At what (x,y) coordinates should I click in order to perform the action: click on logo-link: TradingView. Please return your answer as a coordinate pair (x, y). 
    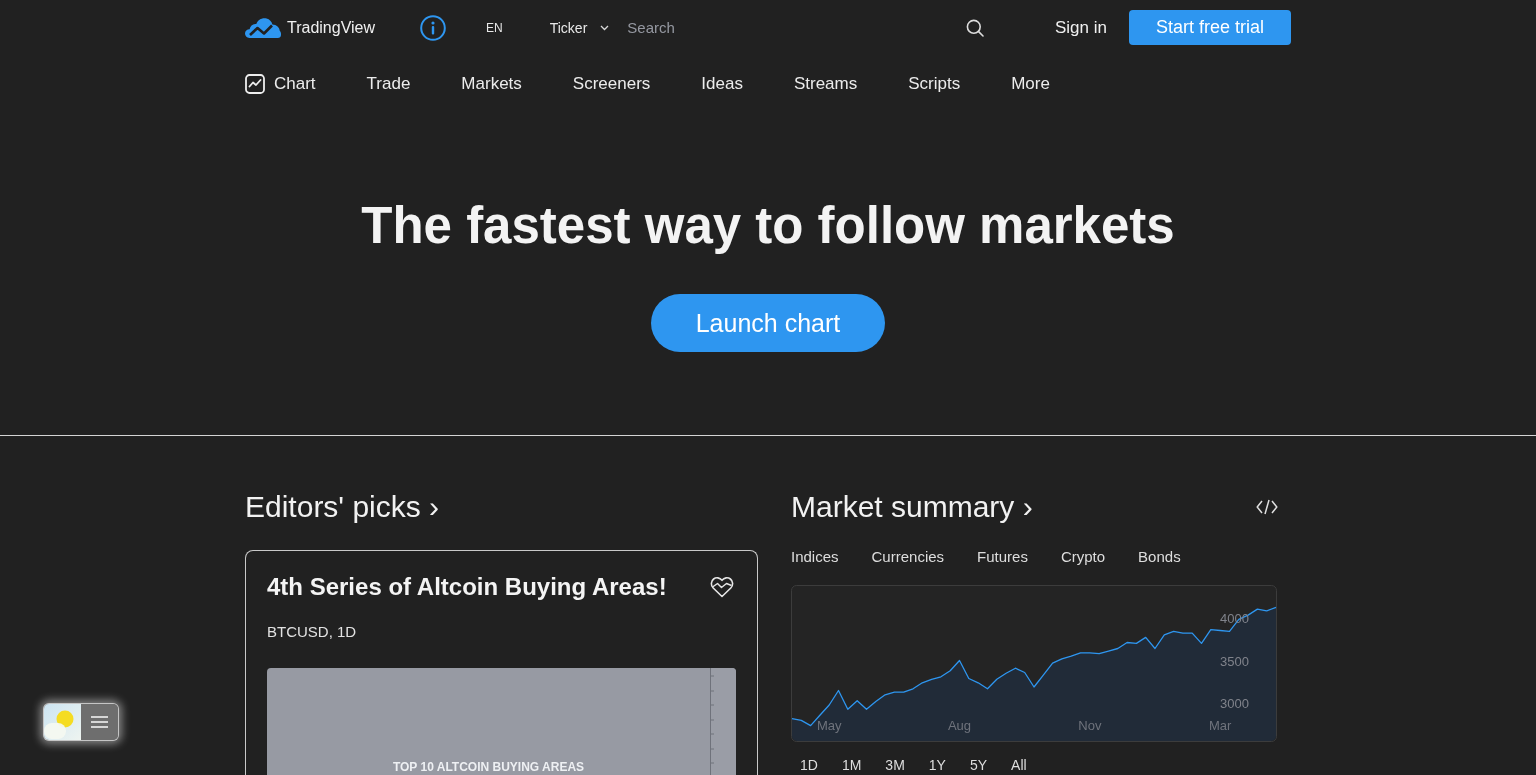
    Looking at the image, I should click on (310, 27).